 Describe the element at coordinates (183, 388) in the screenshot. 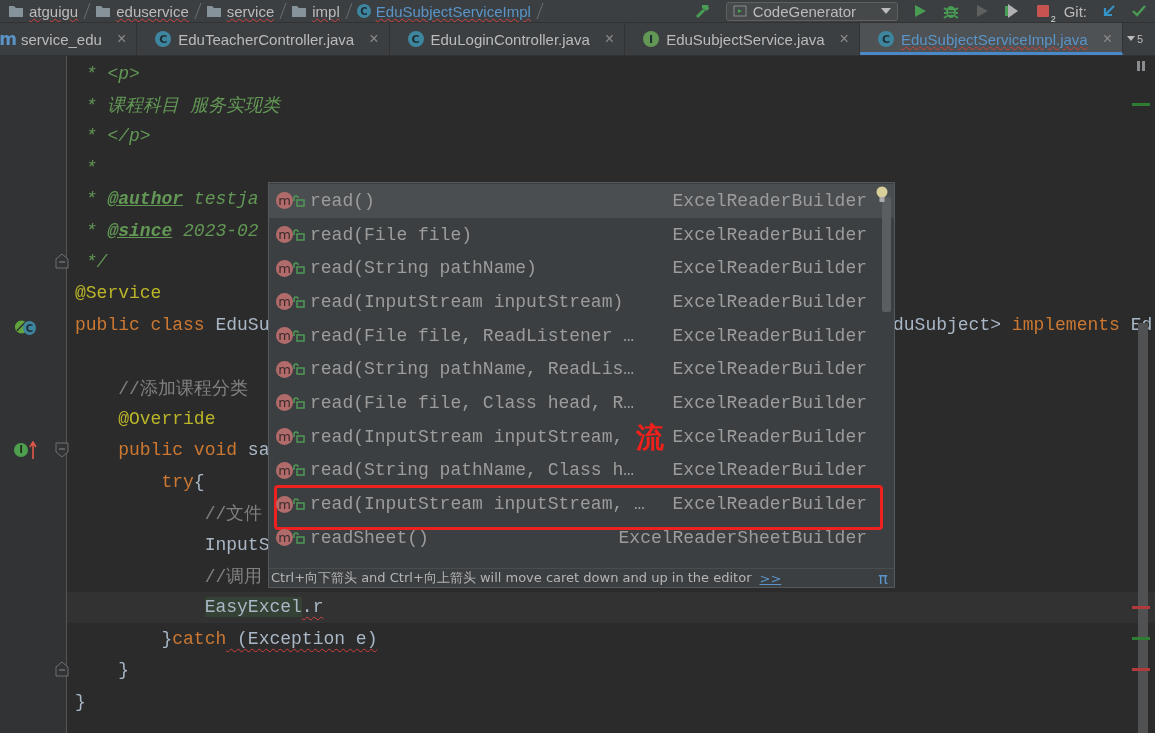

I see `code-line: //添加课程分类` at that location.